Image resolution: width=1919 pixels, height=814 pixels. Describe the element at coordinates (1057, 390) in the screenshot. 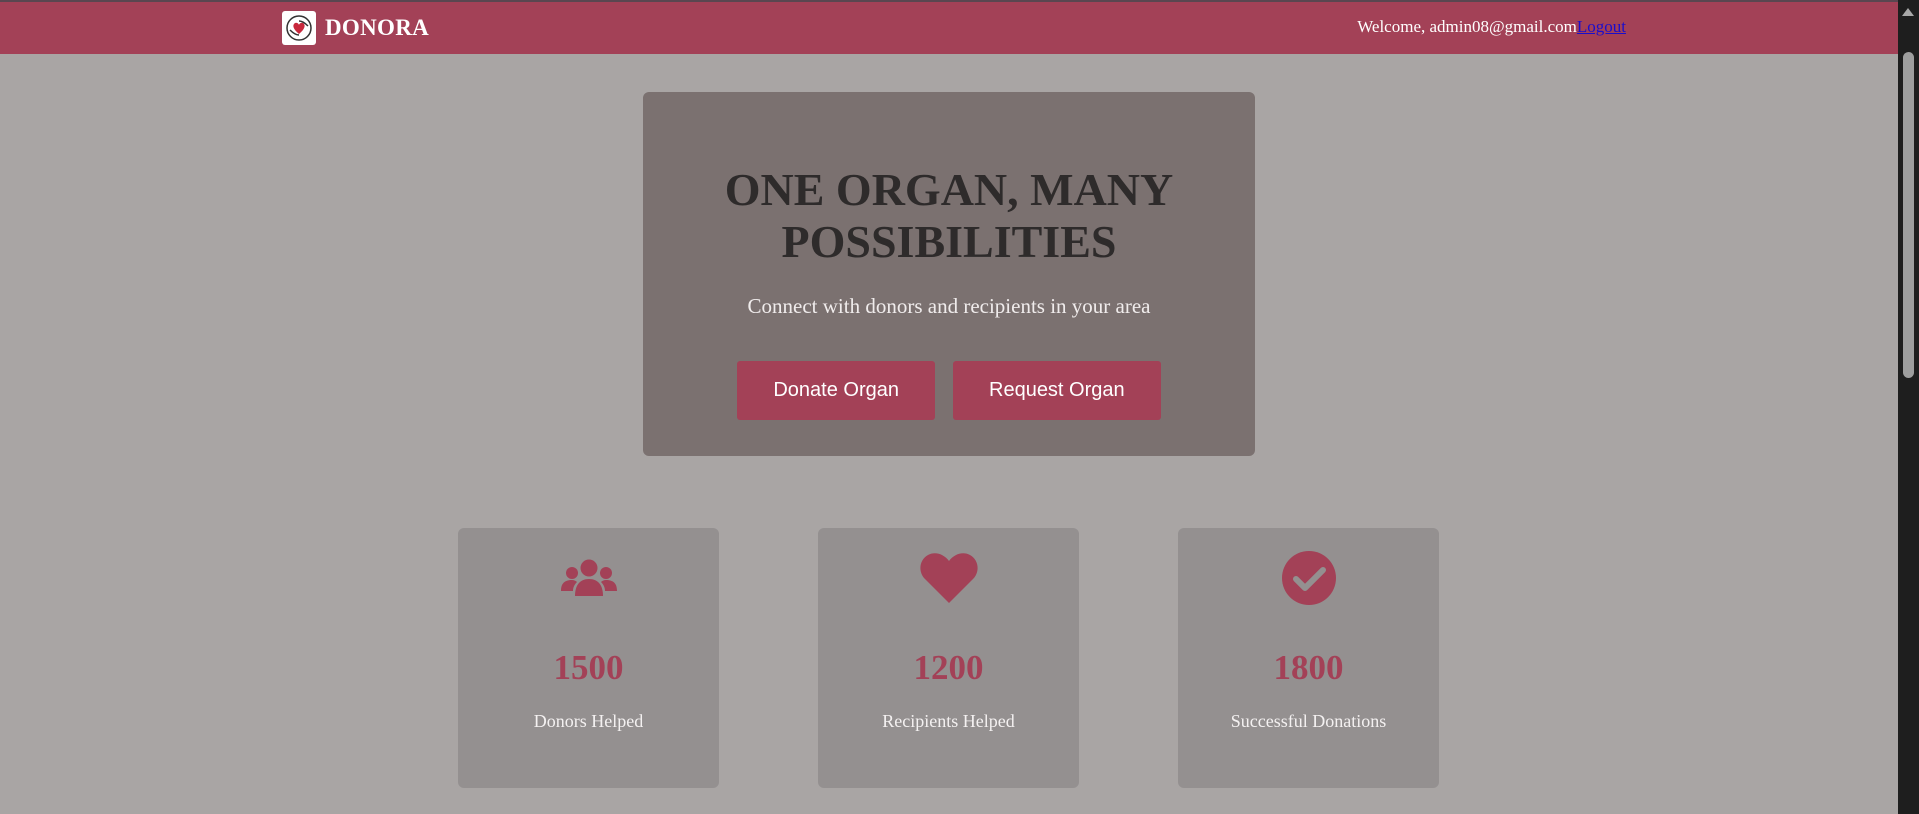

I see `request-organ-button: Request Organ` at that location.